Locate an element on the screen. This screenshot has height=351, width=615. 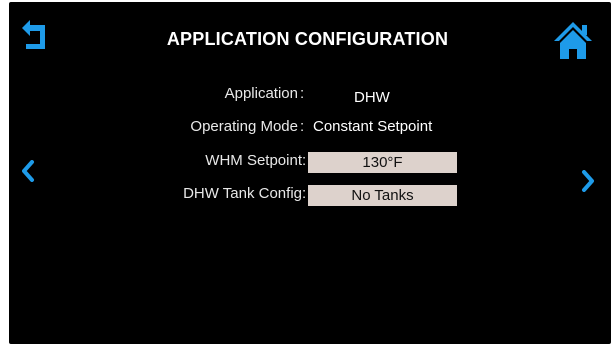
page-title: APPLICATION CONFIGURATION is located at coordinates (307, 39).